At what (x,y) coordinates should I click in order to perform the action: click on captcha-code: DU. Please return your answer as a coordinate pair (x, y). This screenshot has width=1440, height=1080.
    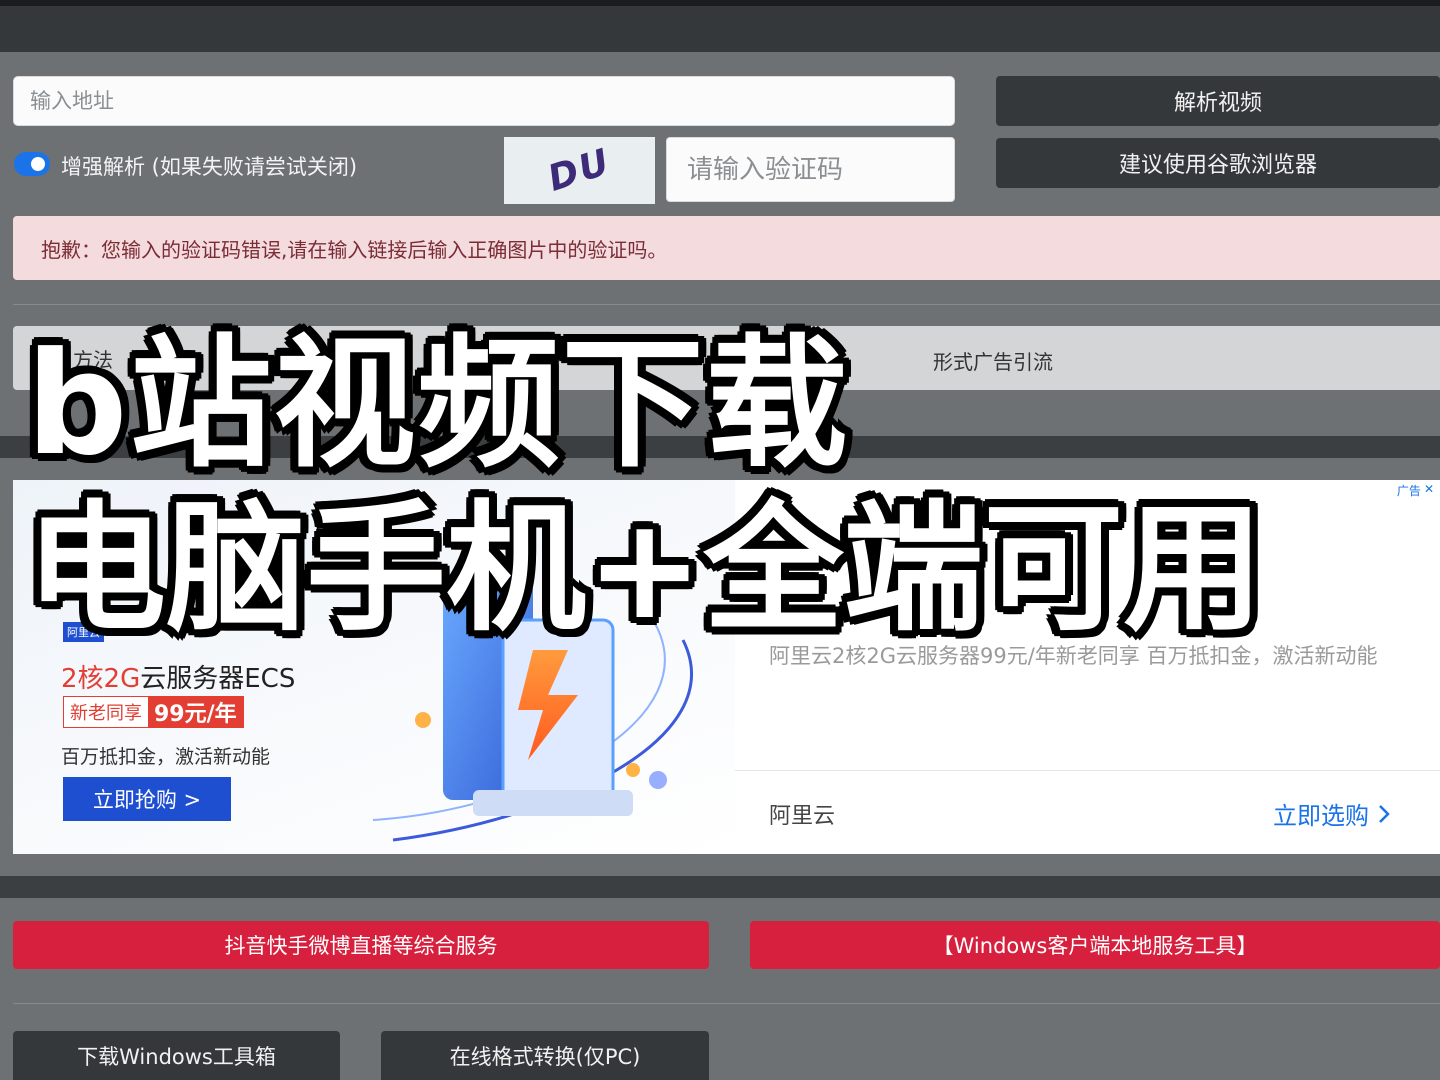
    Looking at the image, I should click on (579, 170).